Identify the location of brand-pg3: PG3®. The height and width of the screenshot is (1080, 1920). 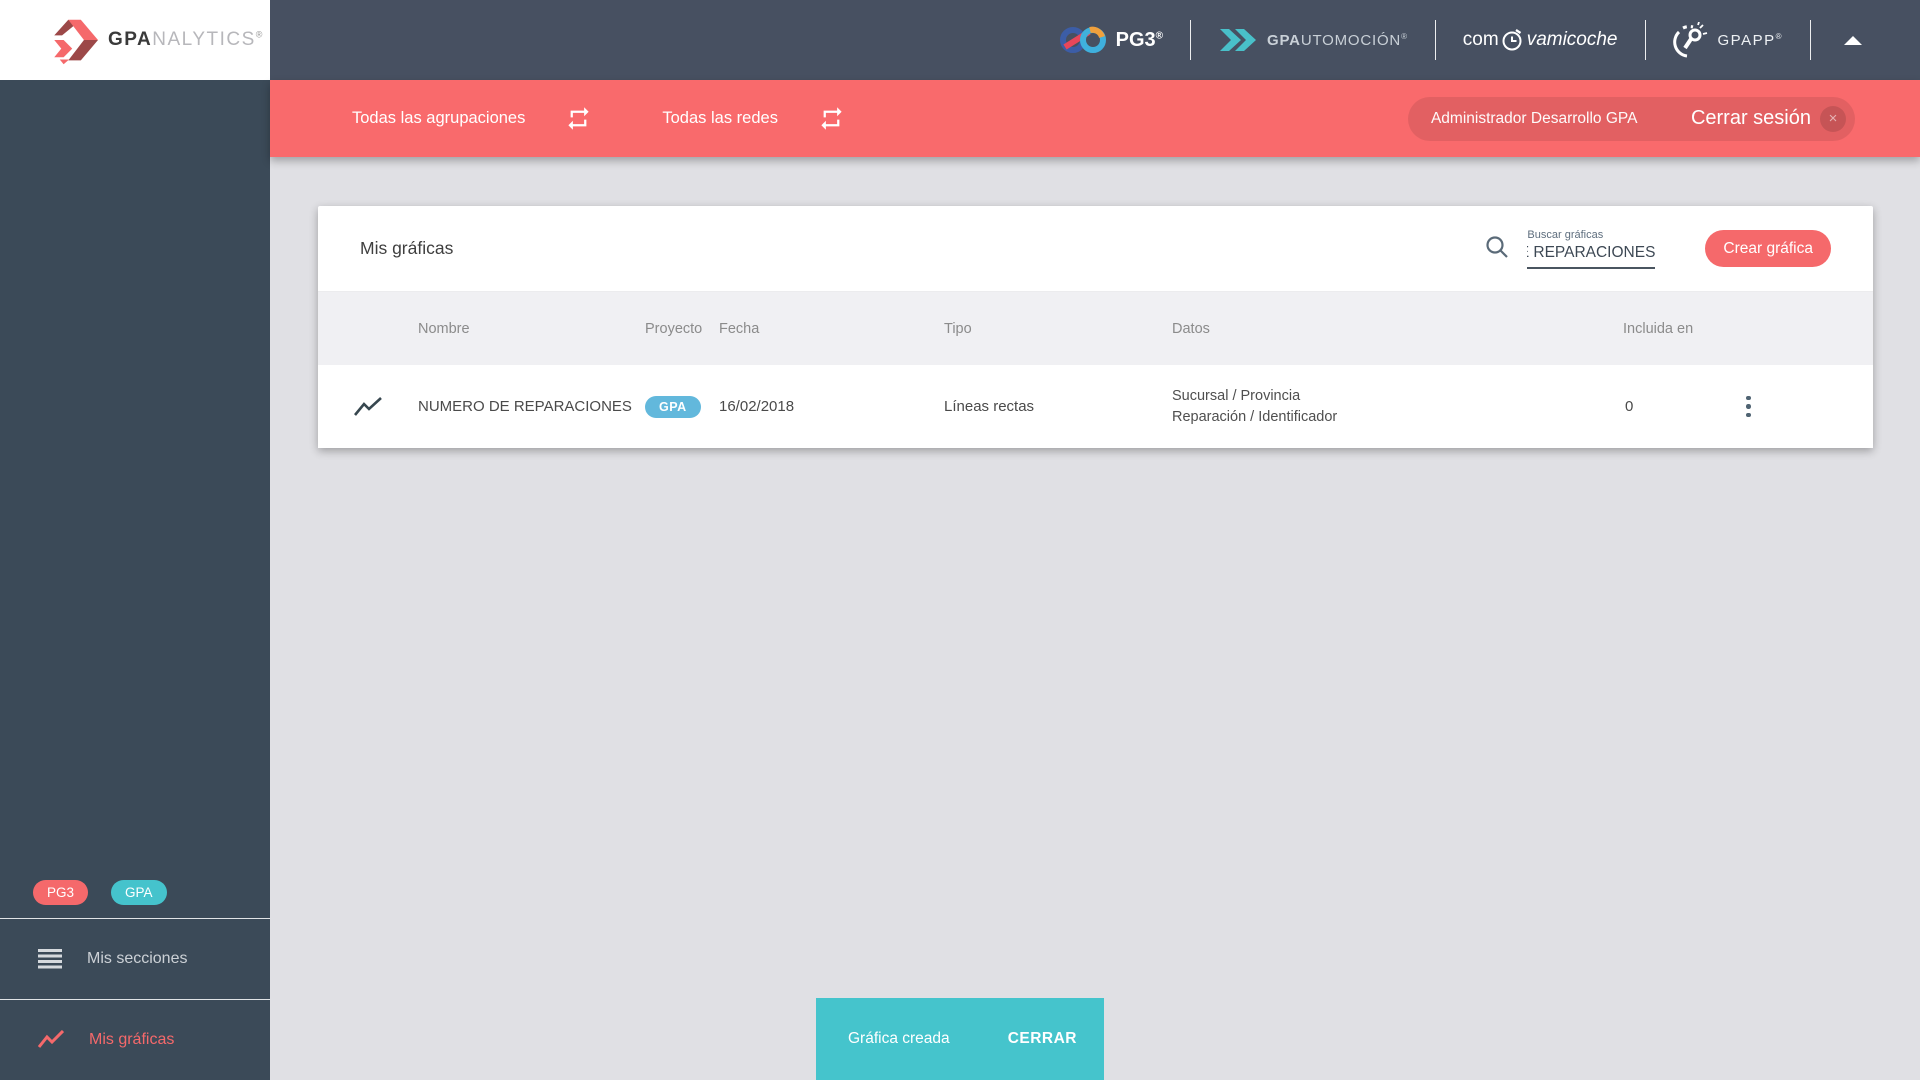
(1111, 40).